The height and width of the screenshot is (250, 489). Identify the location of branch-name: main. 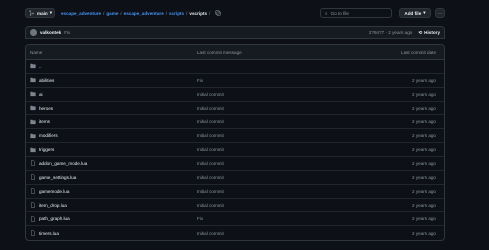
(42, 13).